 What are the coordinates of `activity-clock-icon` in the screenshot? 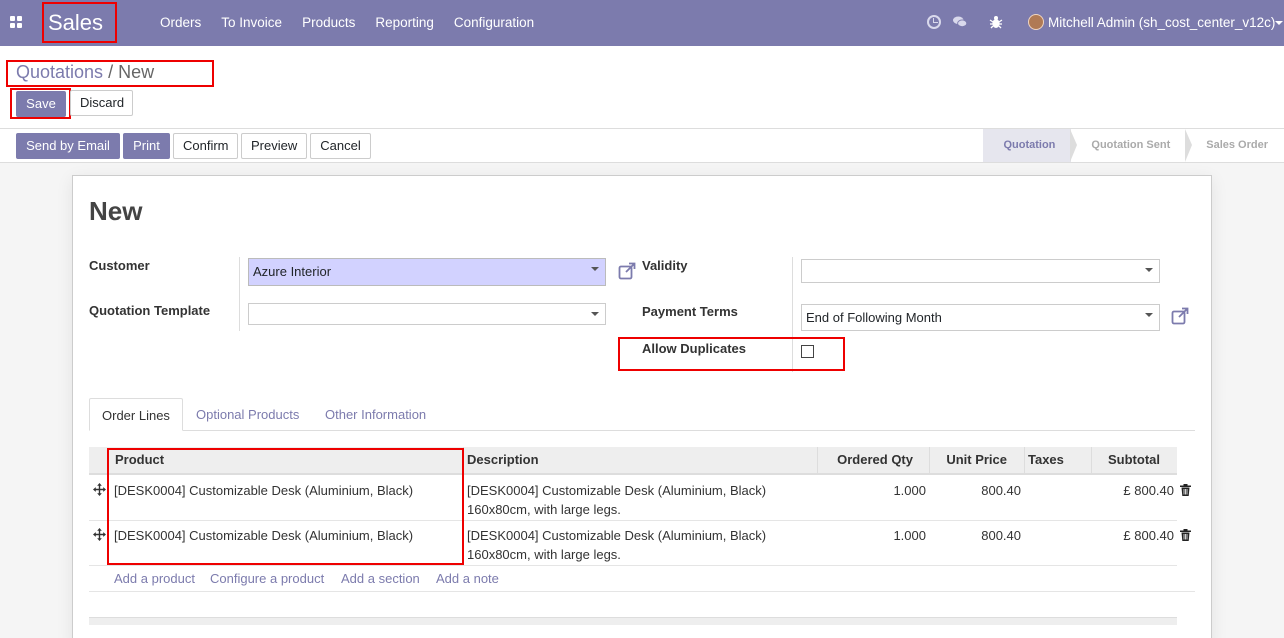 It's located at (934, 22).